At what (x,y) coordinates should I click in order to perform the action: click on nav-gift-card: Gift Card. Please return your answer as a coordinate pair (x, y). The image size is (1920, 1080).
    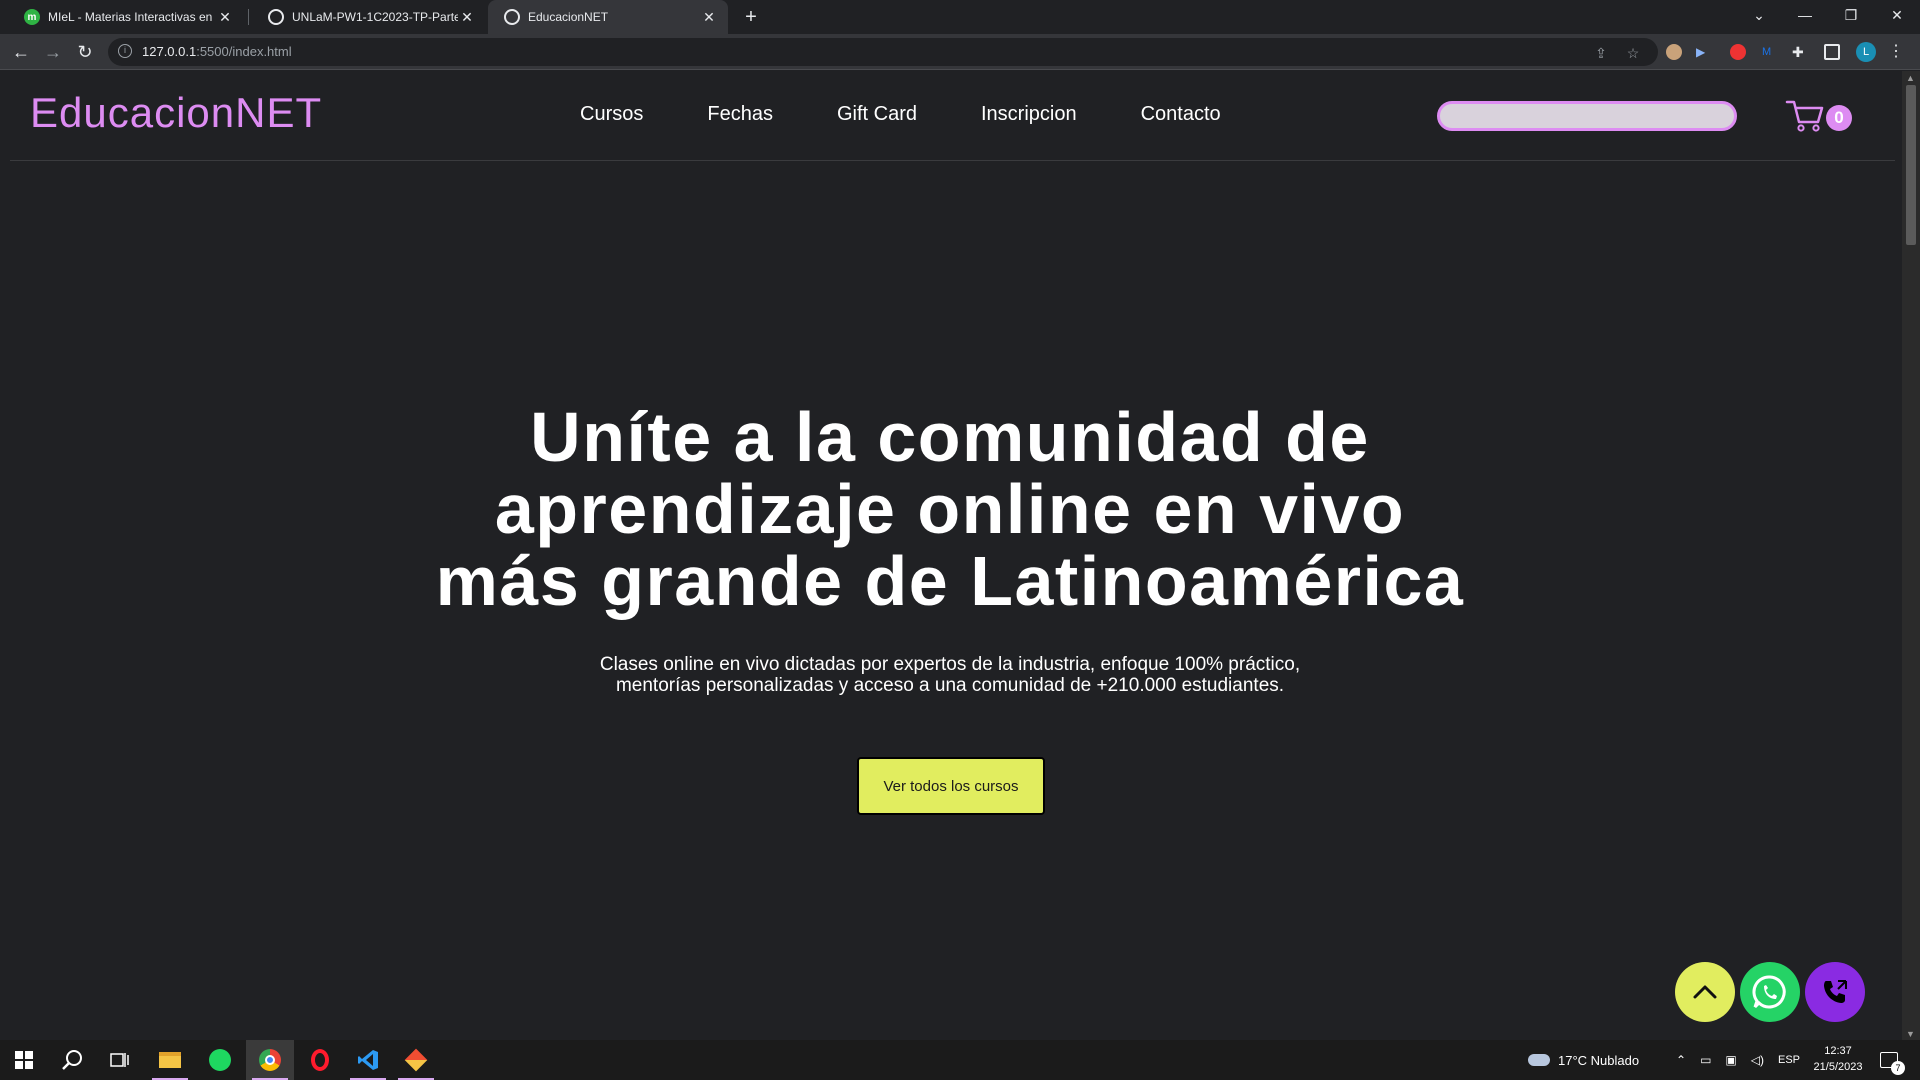
    Looking at the image, I should click on (877, 114).